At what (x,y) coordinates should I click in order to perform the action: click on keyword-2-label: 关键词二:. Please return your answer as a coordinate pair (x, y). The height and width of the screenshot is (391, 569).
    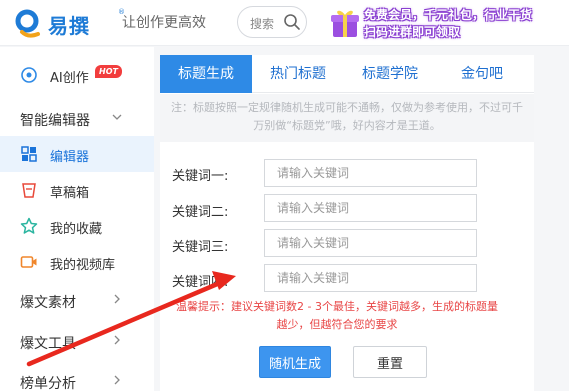
    Looking at the image, I should click on (200, 212).